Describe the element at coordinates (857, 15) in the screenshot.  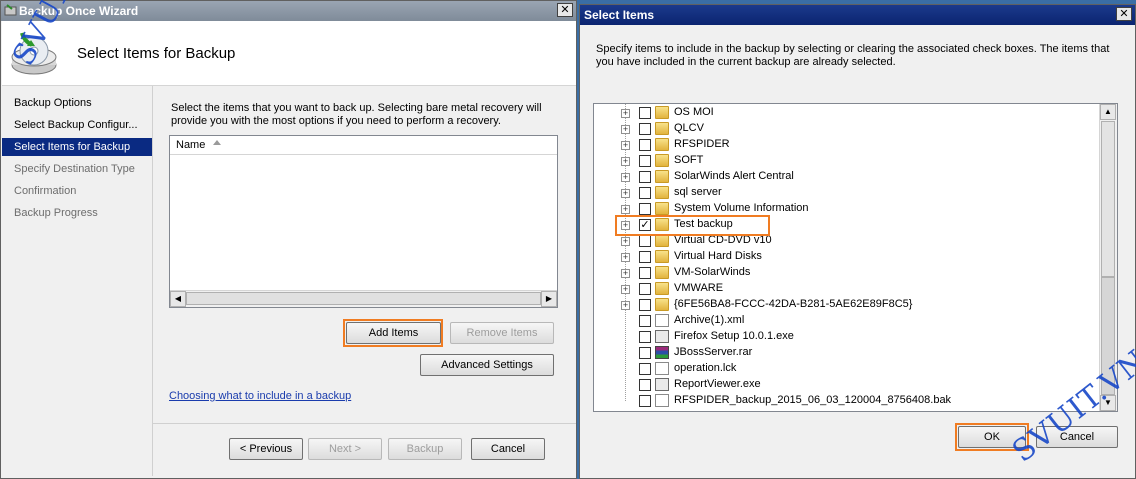
I see `dialog-title-bar: Select Items ✕` at that location.